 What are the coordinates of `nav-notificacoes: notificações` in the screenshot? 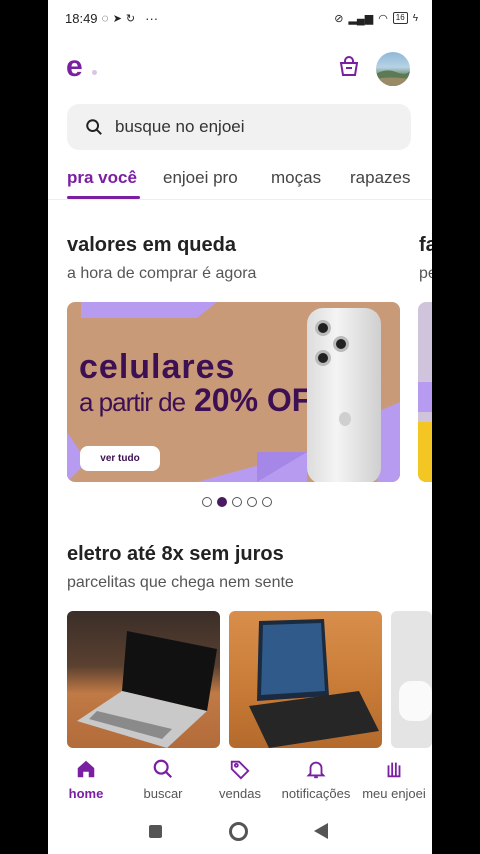 It's located at (316, 779).